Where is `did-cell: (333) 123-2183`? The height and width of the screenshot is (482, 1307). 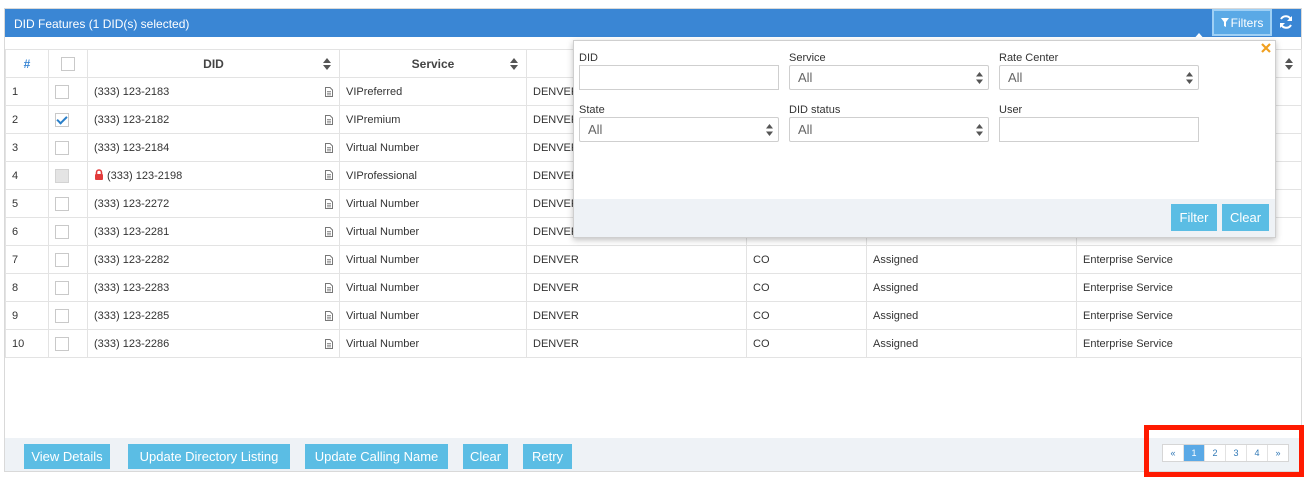
did-cell: (333) 123-2183 is located at coordinates (213, 91).